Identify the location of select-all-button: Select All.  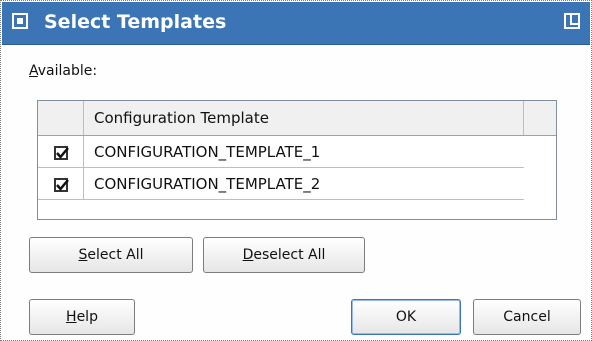
(111, 255).